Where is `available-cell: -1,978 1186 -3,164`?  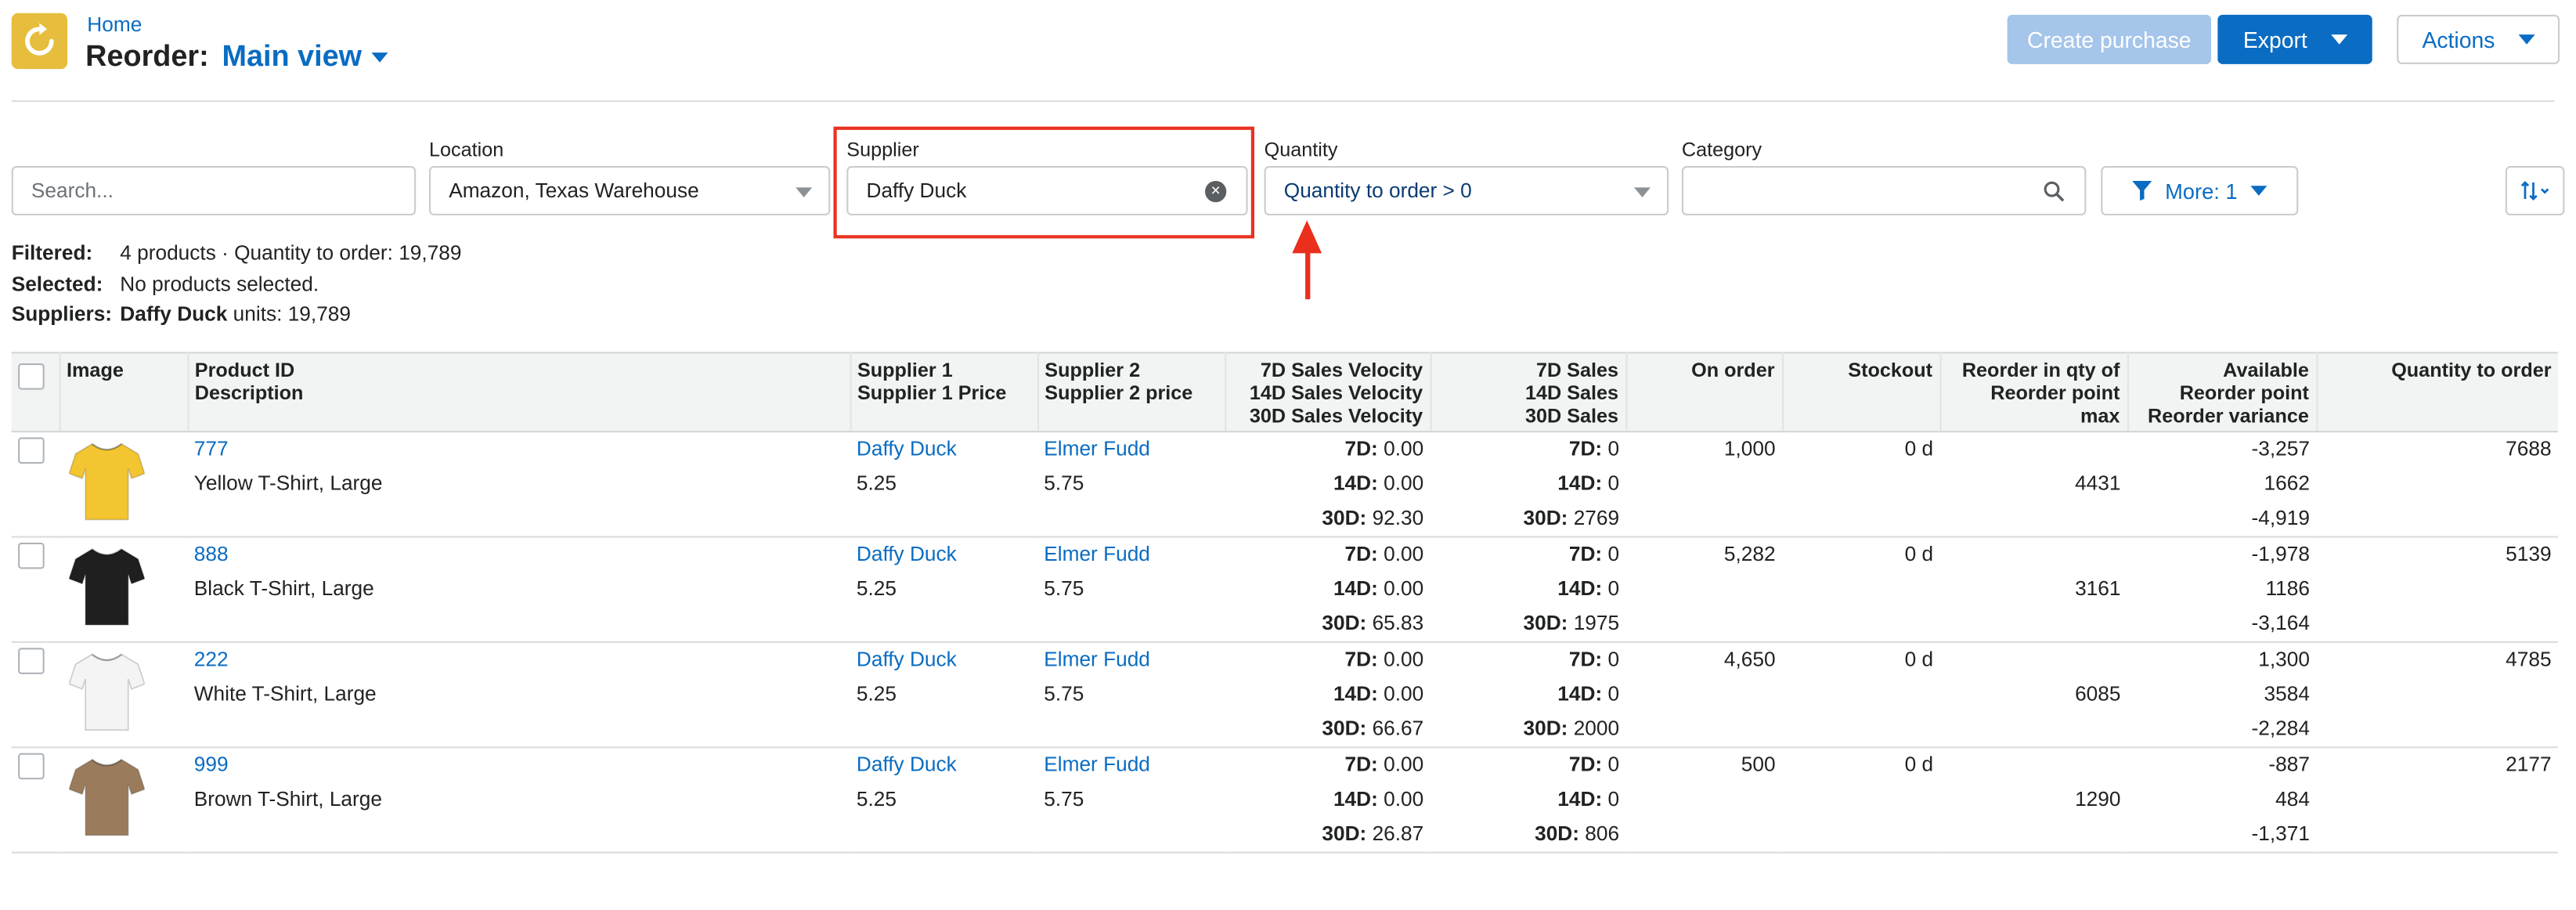 available-cell: -1,978 1186 -3,164 is located at coordinates (2222, 589).